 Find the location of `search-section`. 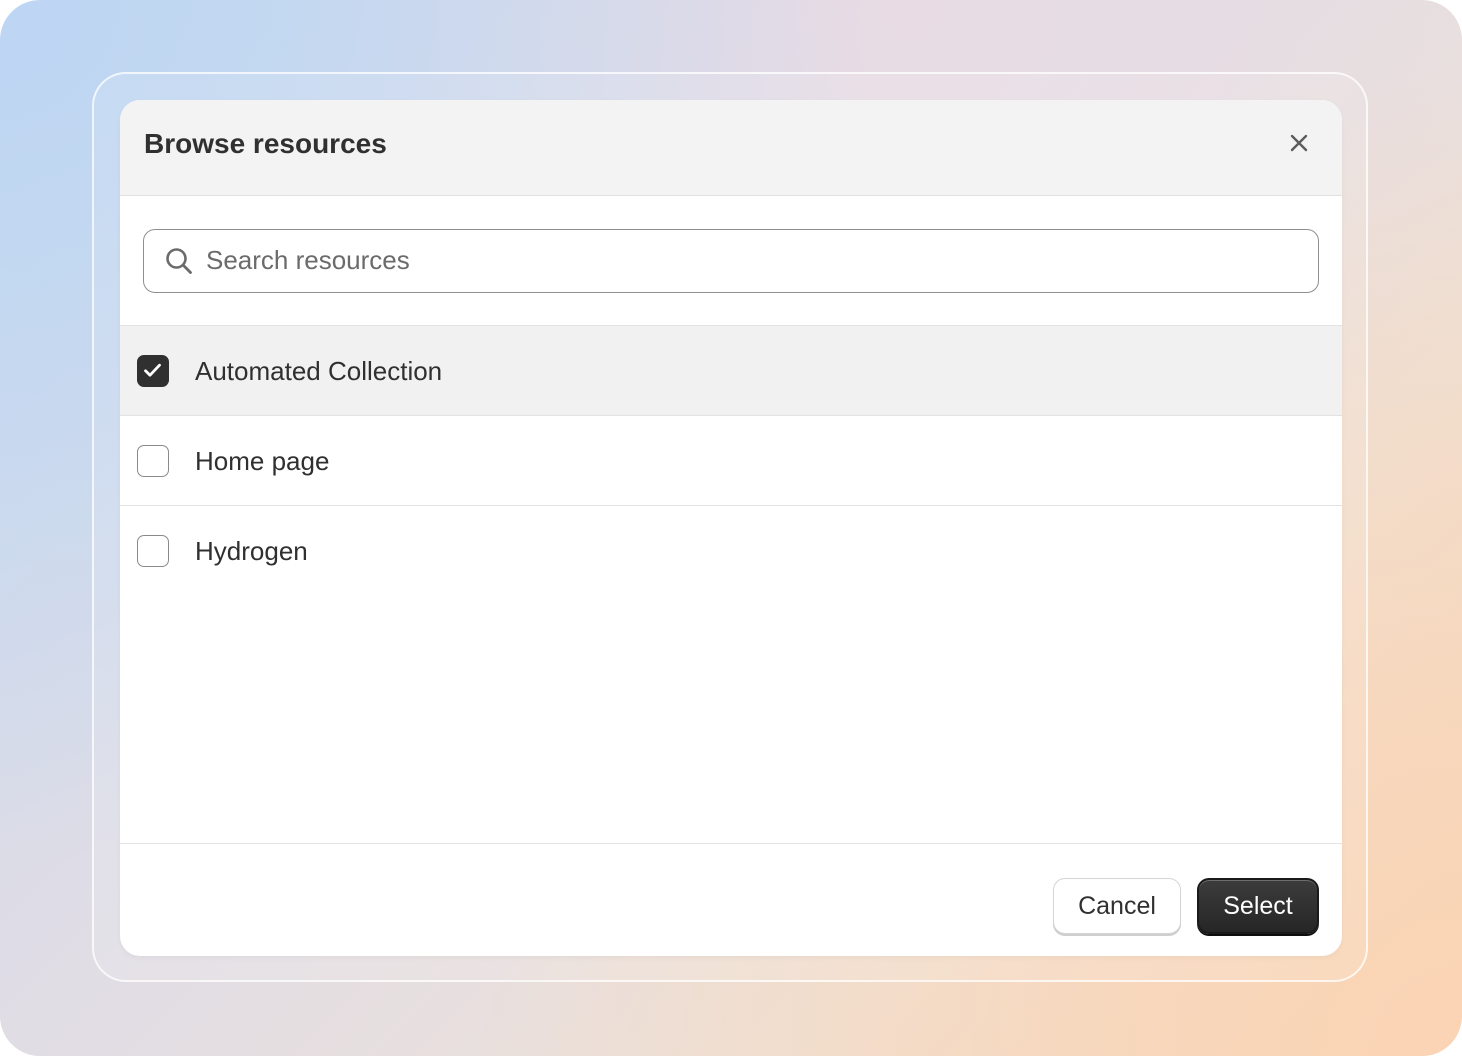

search-section is located at coordinates (731, 261).